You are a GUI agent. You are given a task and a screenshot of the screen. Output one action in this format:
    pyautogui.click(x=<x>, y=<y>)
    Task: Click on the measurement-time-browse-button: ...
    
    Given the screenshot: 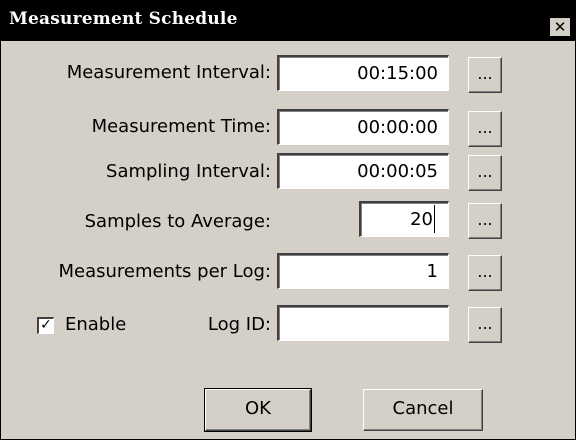 What is the action you would take?
    pyautogui.click(x=485, y=129)
    